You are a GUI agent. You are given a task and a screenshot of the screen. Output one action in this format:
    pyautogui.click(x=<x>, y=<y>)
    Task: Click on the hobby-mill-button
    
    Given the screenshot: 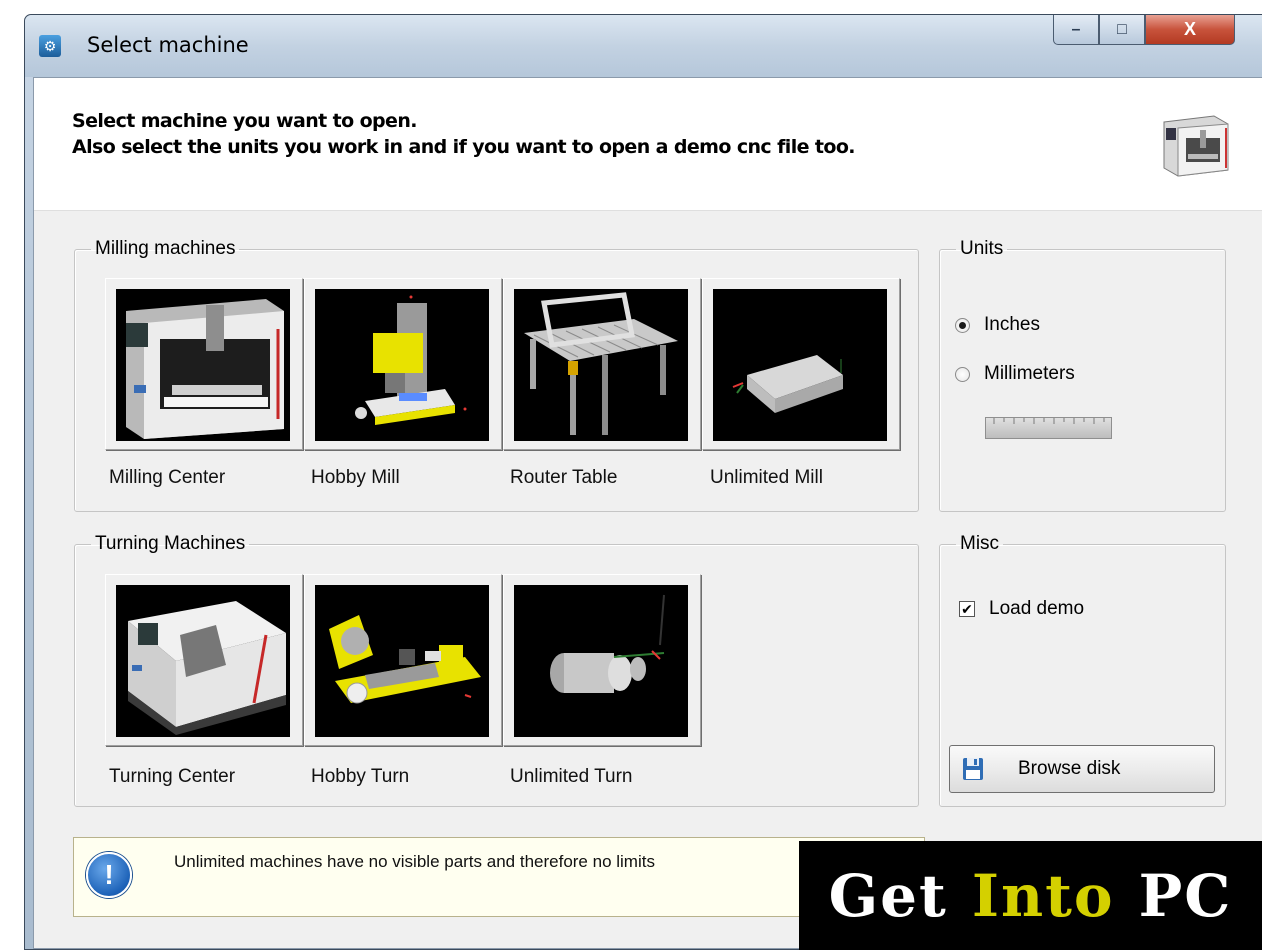 What is the action you would take?
    pyautogui.click(x=403, y=364)
    